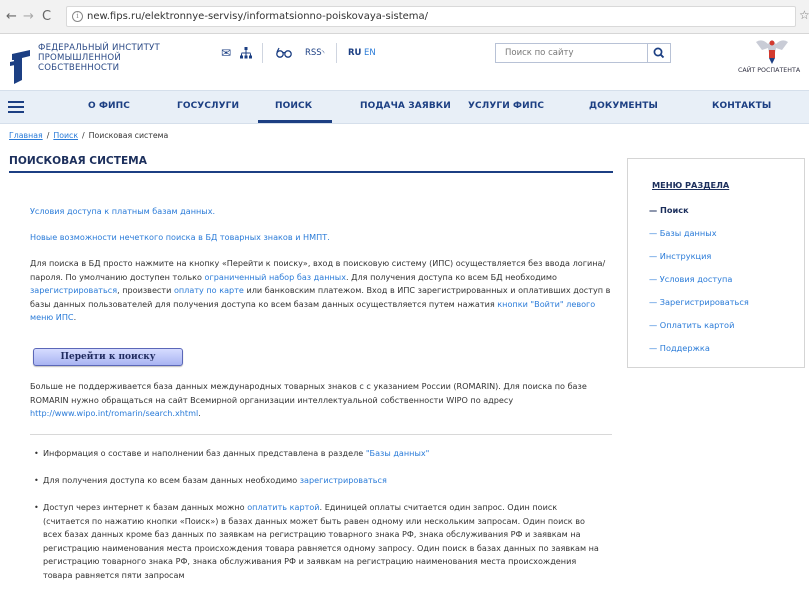  I want to click on forward-arrow-icon: →, so click(28, 16).